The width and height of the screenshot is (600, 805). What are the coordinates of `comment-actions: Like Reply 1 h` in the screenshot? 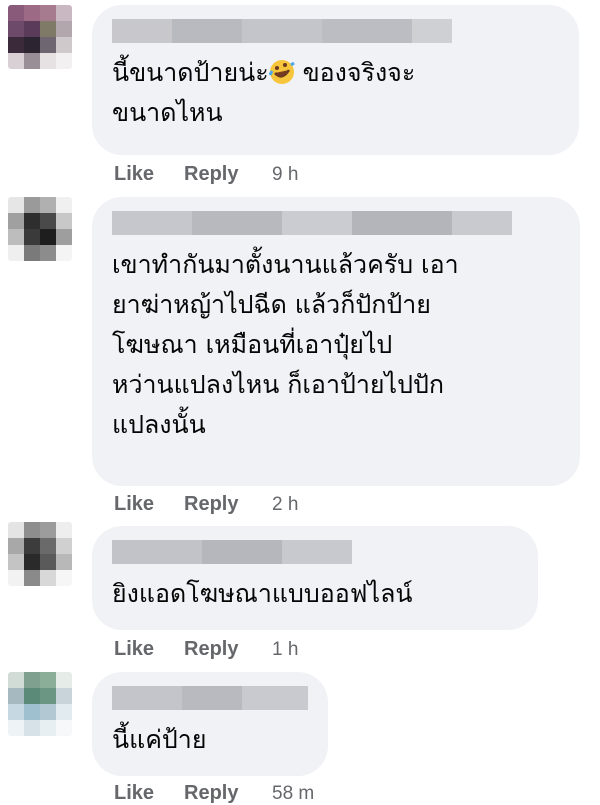 It's located at (206, 649).